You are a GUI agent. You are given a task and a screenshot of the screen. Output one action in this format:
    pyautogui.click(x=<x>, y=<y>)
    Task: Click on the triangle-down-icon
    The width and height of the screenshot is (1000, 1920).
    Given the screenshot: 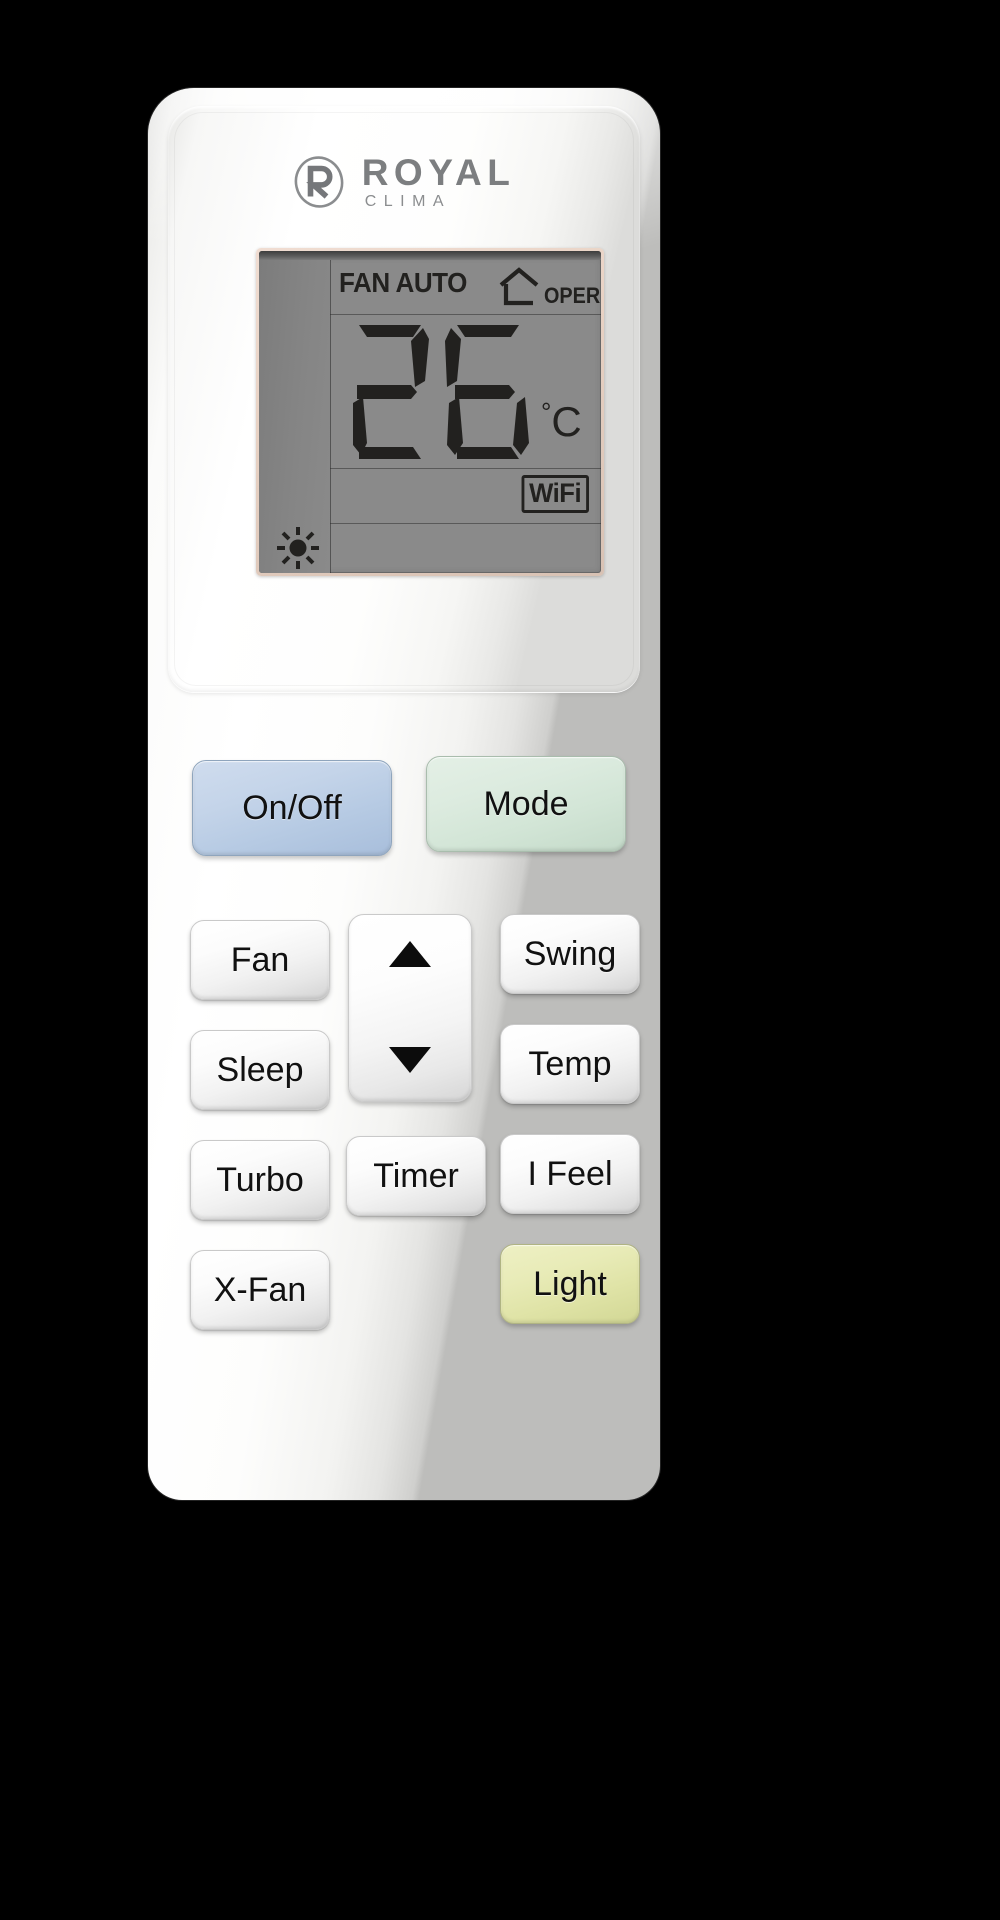 What is the action you would take?
    pyautogui.click(x=410, y=1060)
    